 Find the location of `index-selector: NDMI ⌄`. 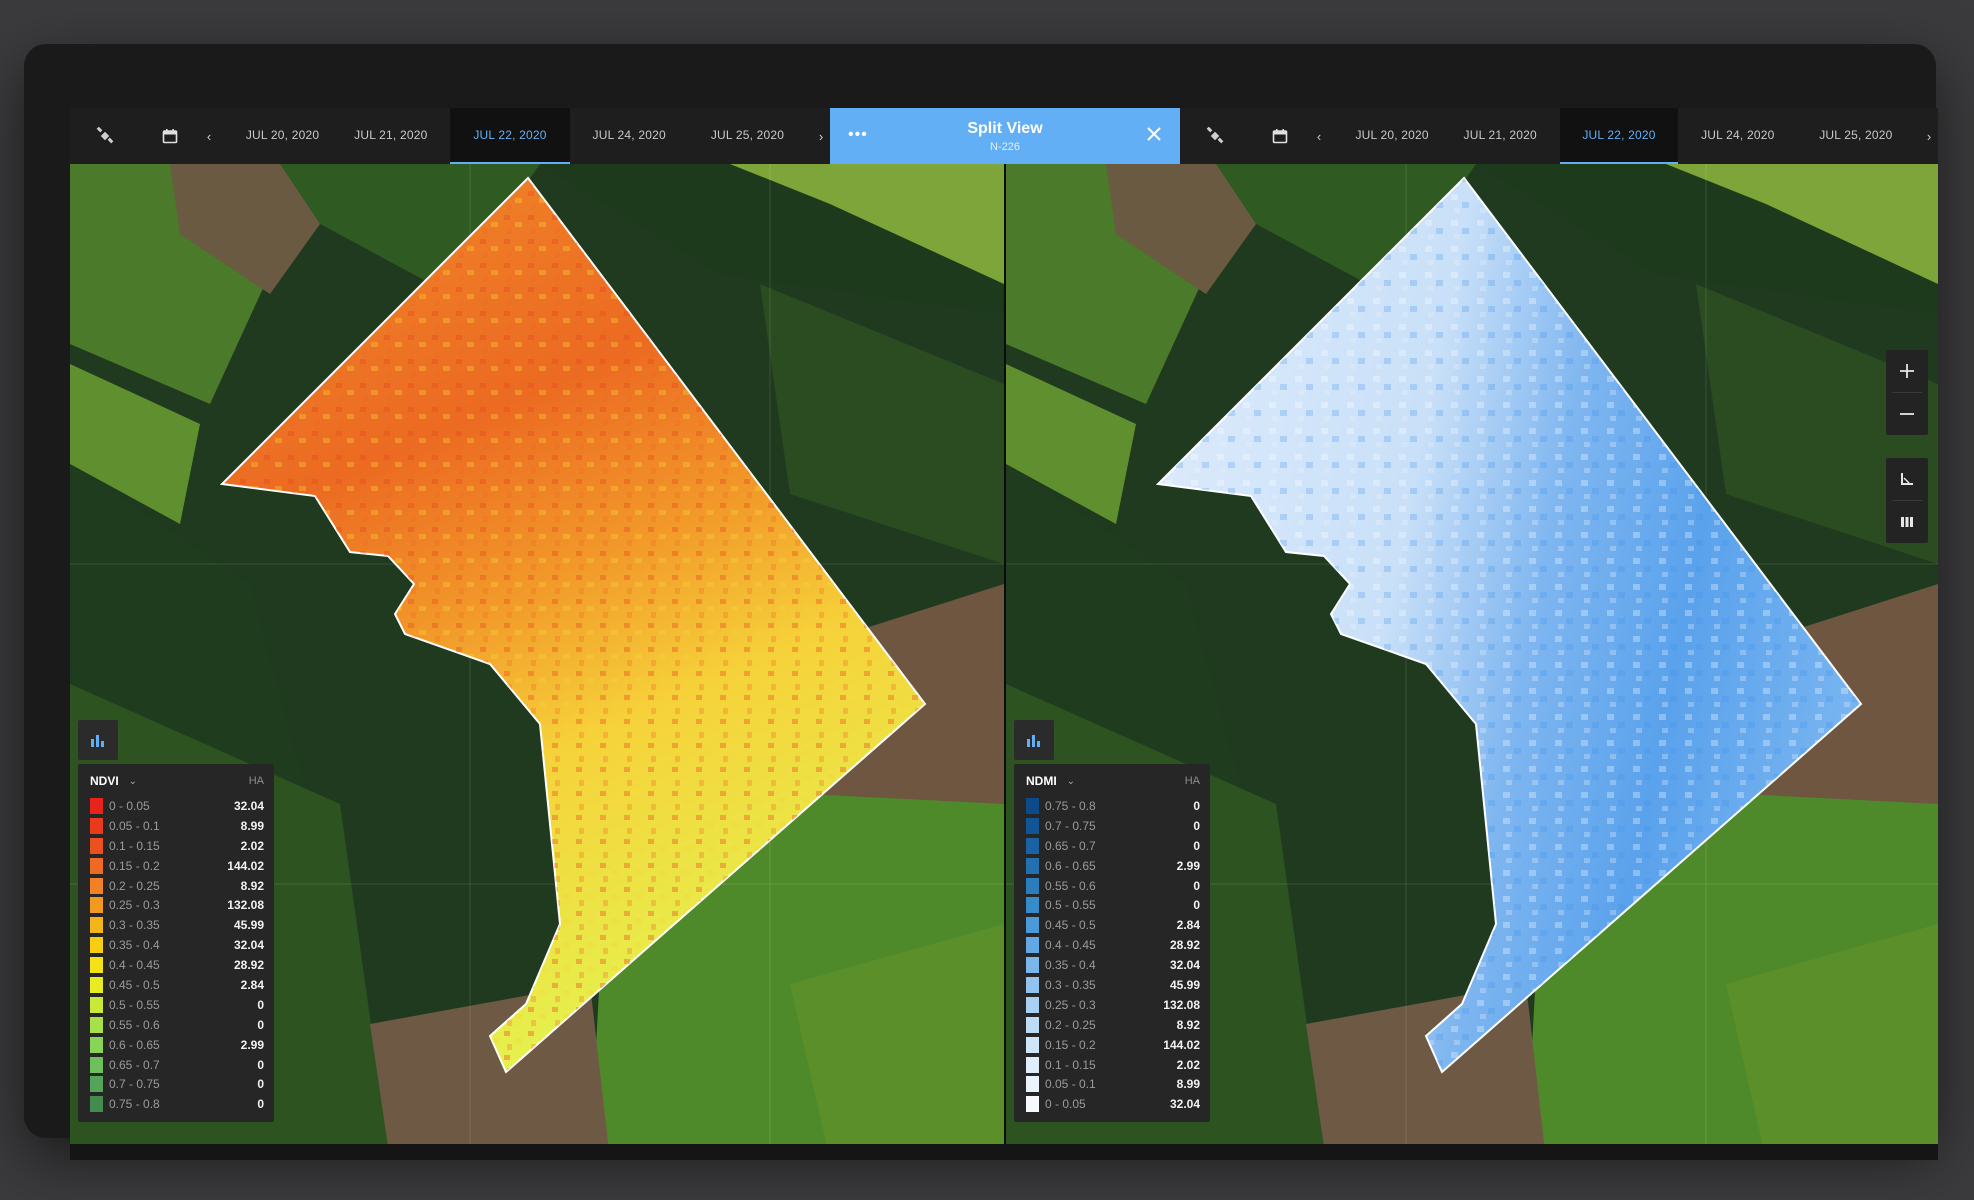

index-selector: NDMI ⌄ is located at coordinates (1050, 781).